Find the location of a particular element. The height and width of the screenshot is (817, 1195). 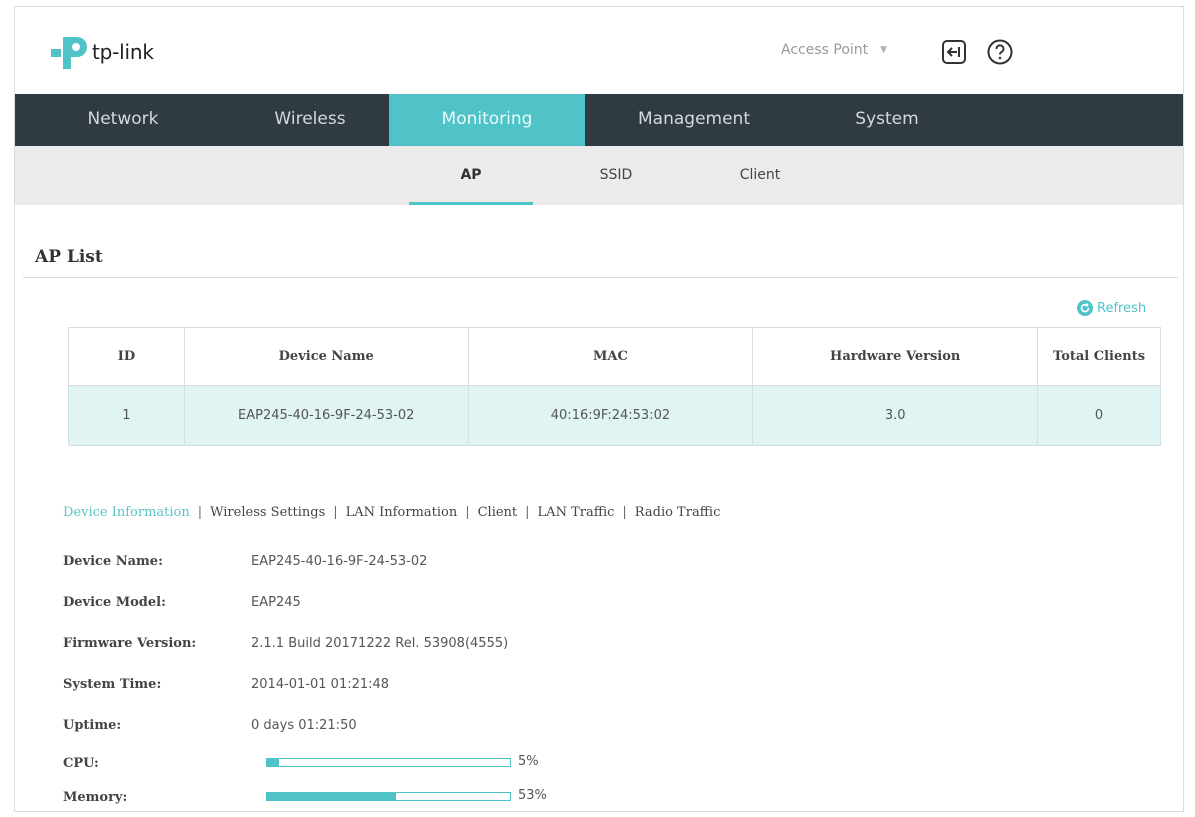

memory-usage-bar is located at coordinates (388, 796).